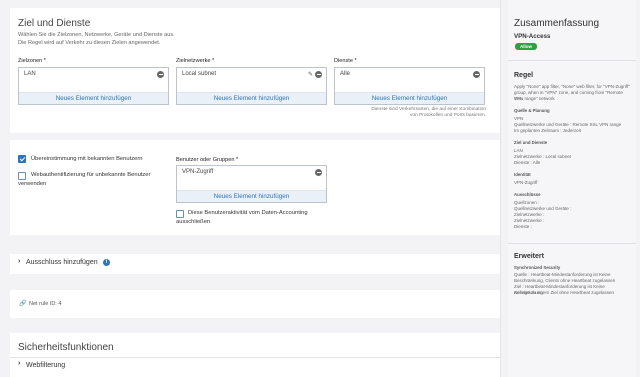 Image resolution: width=640 pixels, height=377 pixels. Describe the element at coordinates (45, 304) in the screenshot. I see `net-rule-label: Net rule ID: 4` at that location.